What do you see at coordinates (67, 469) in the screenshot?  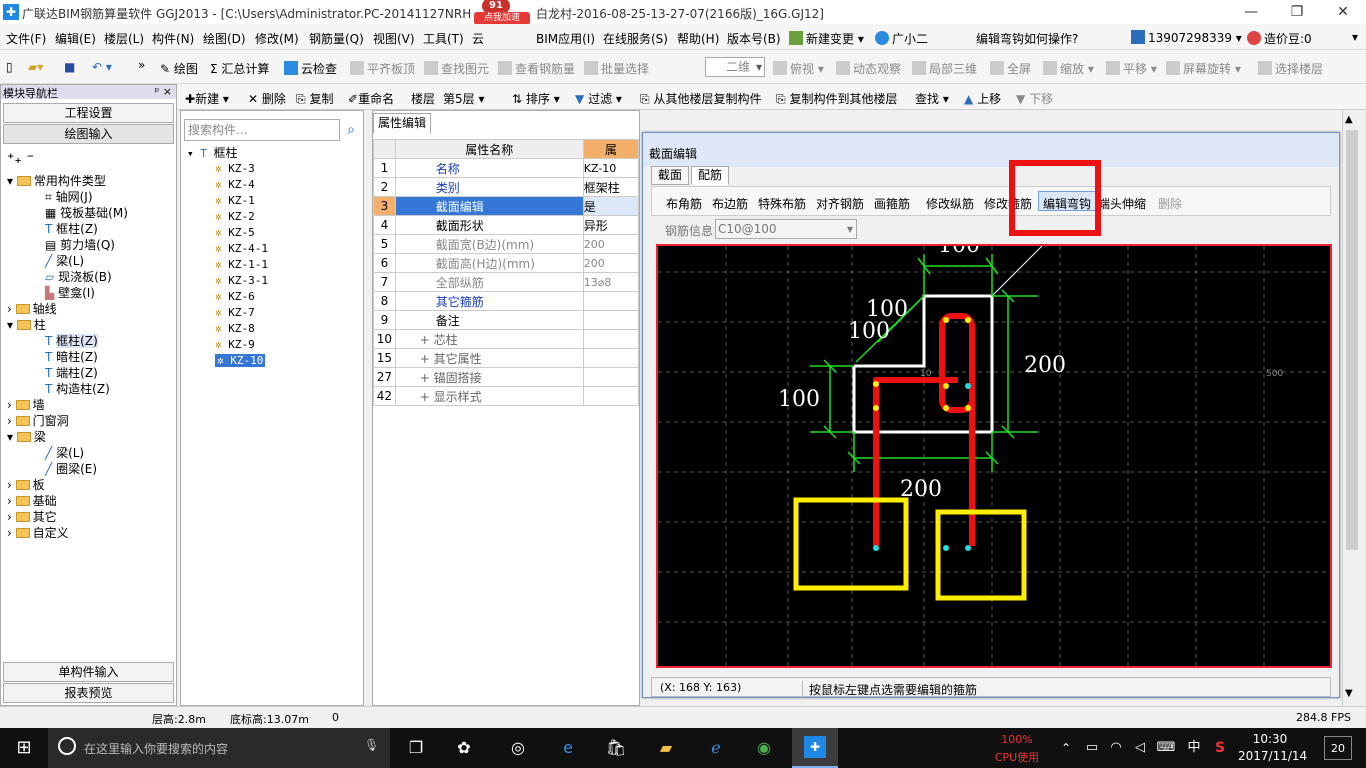 I see `tree-node: ╱ 圈梁(E)` at bounding box center [67, 469].